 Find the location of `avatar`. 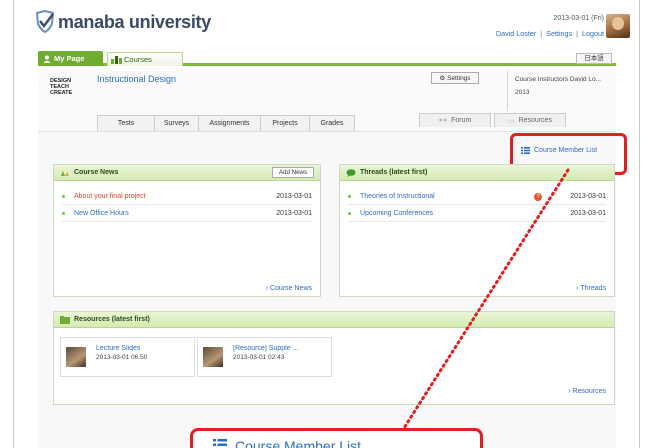

avatar is located at coordinates (618, 26).